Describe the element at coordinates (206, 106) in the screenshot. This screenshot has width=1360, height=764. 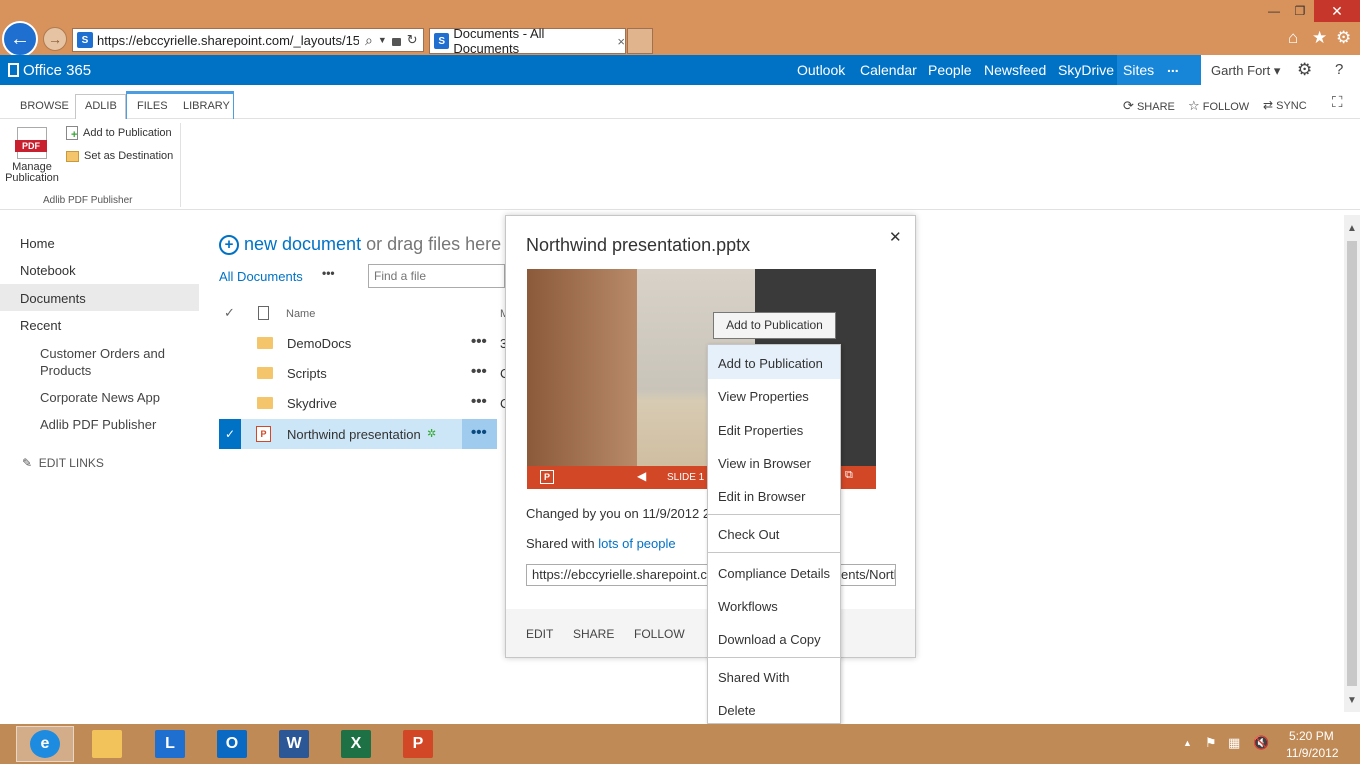
I see `tab-library: LIBRARY` at that location.